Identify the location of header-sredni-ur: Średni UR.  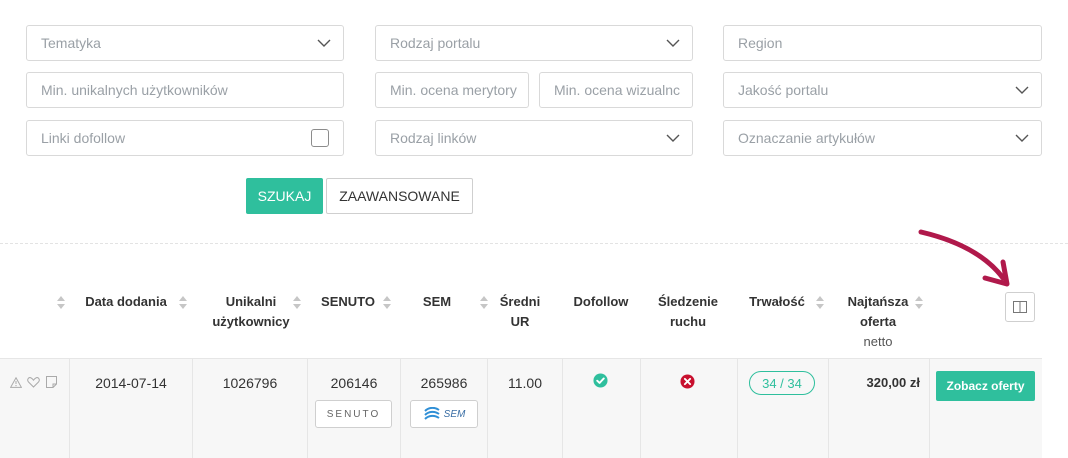
(520, 312).